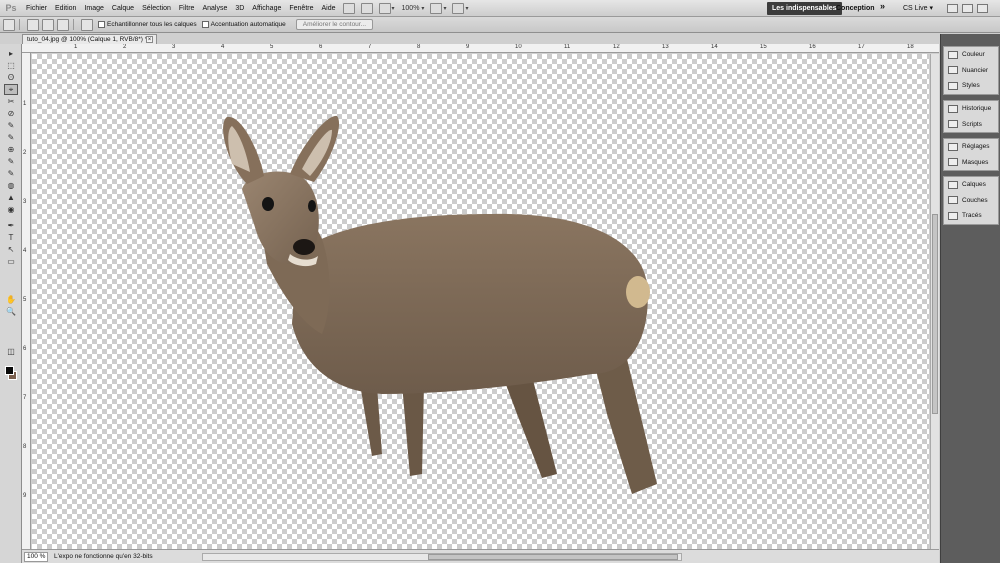  I want to click on move-tool-icon: ▸, so click(11, 53).